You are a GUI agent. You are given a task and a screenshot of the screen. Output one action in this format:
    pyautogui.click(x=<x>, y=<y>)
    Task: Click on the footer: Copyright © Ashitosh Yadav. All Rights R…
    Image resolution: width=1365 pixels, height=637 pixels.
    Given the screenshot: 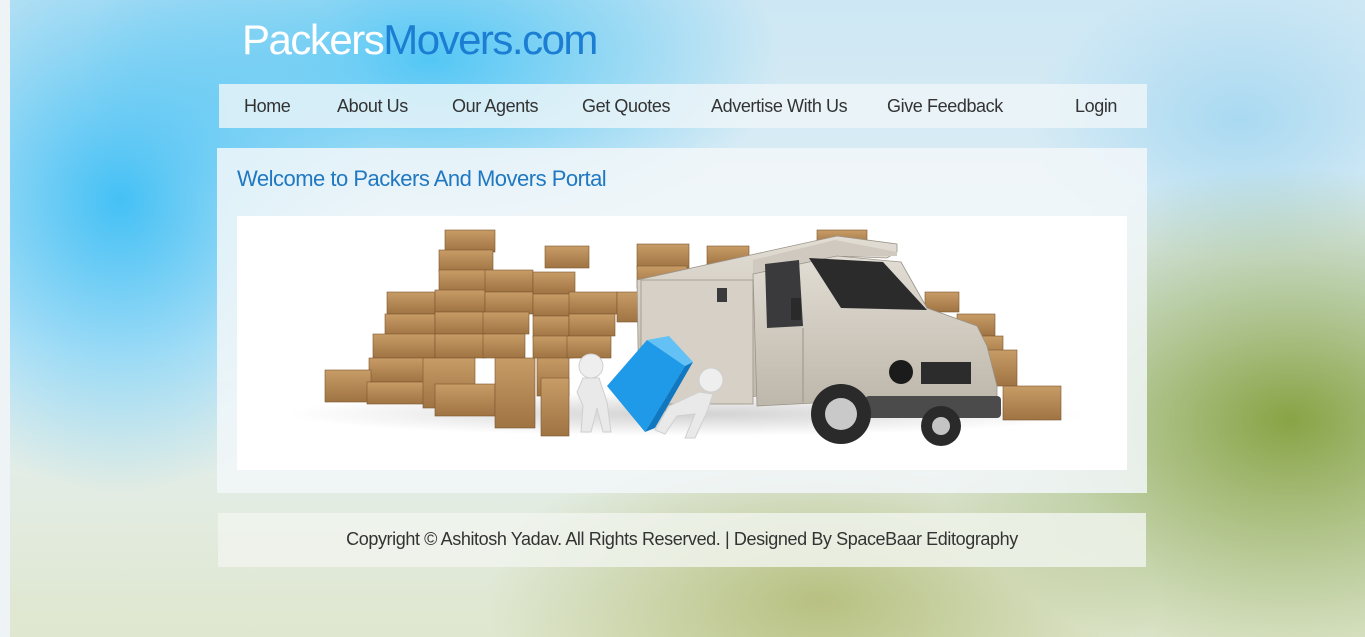 What is the action you would take?
    pyautogui.click(x=682, y=540)
    